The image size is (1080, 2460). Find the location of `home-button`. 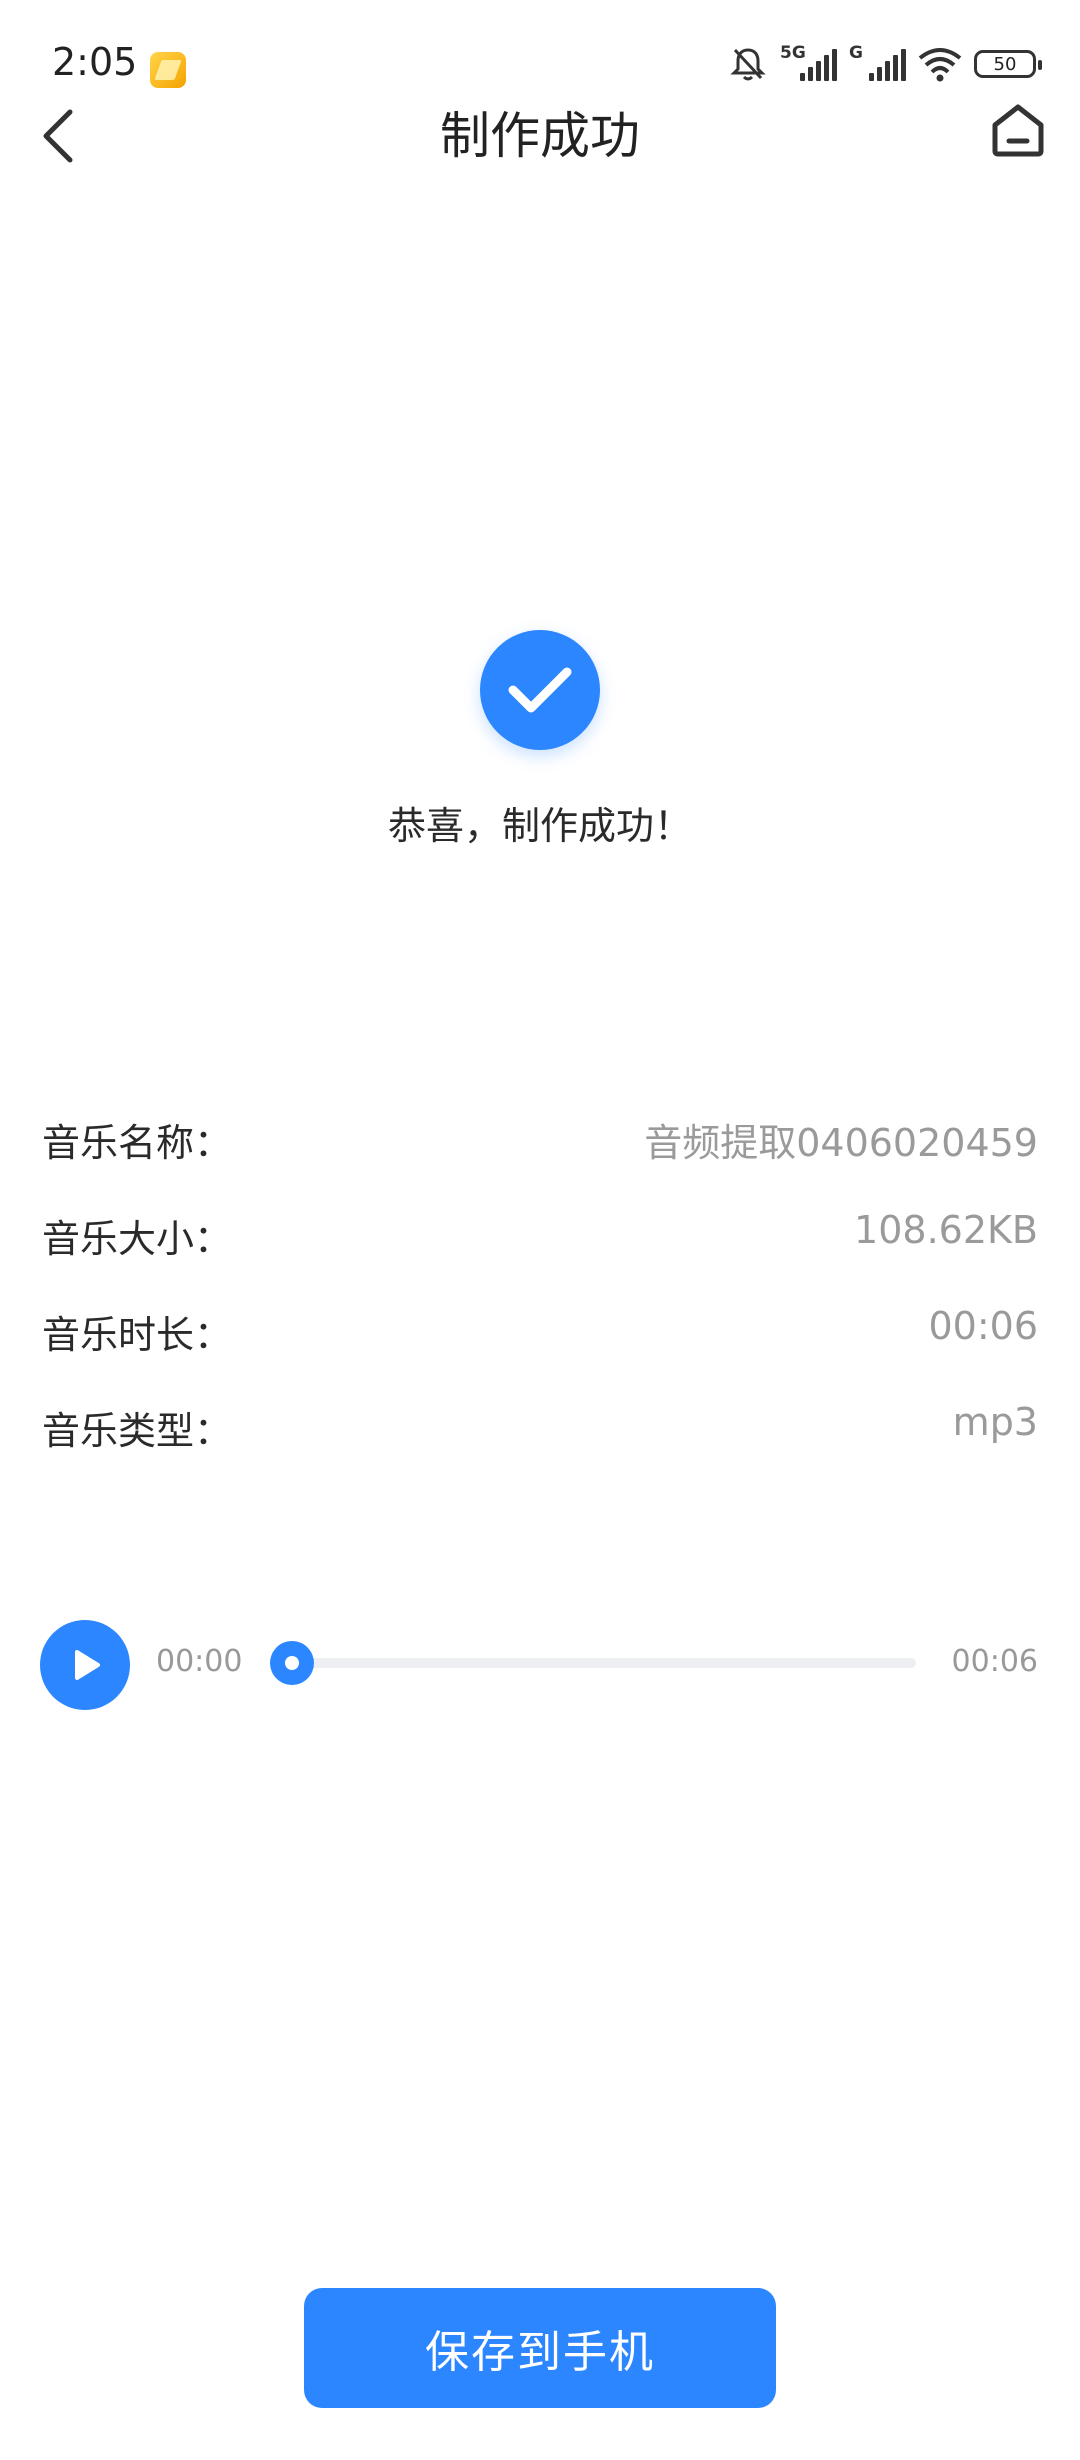

home-button is located at coordinates (1018, 130).